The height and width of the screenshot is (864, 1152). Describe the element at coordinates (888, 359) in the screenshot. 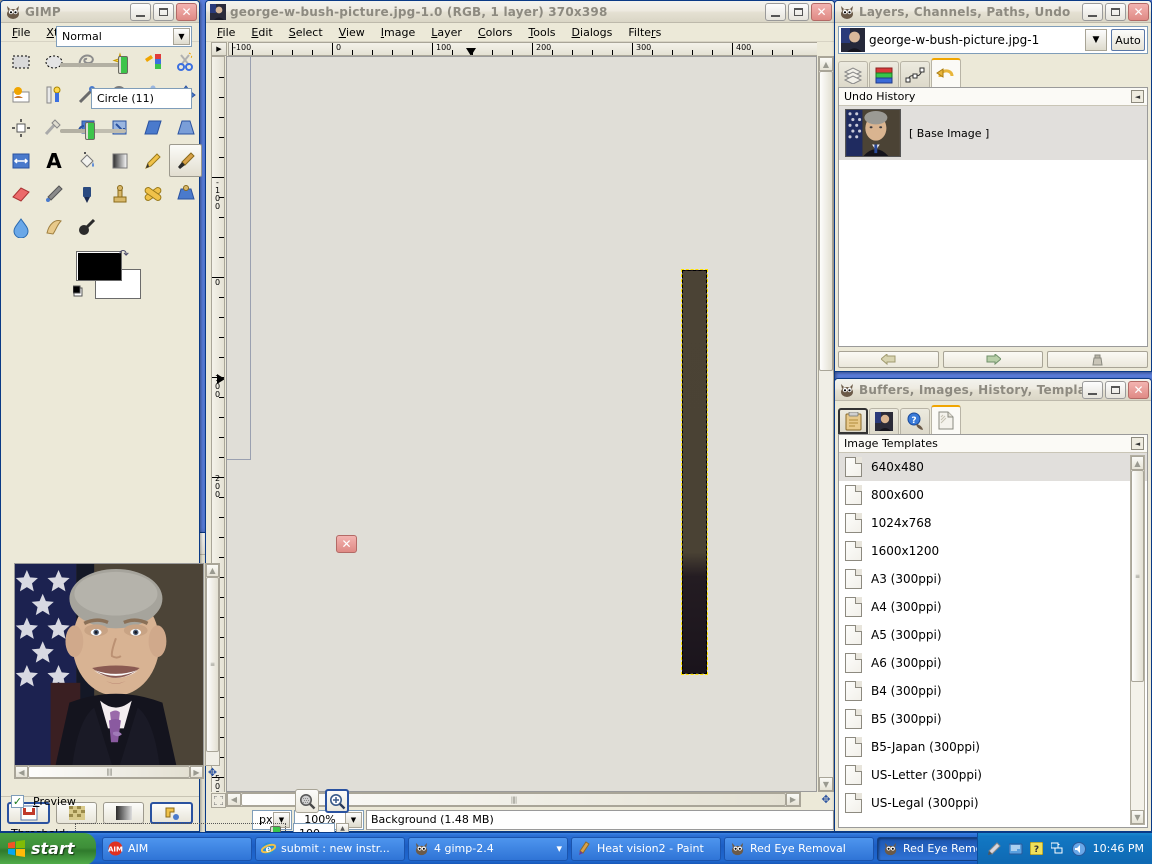

I see `undo-button` at that location.